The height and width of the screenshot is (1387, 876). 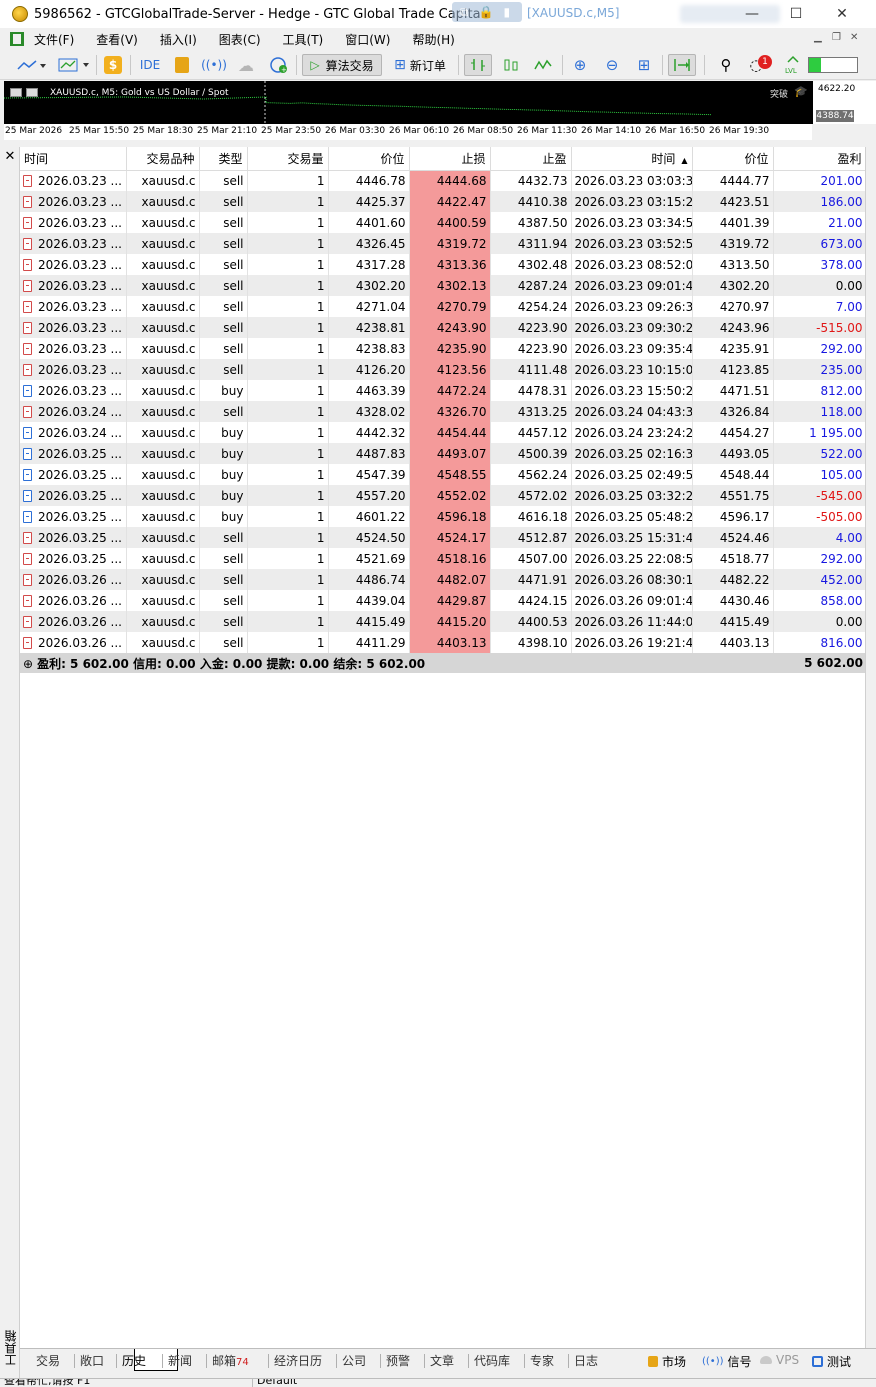 I want to click on col-close-price: 价位, so click(x=733, y=159).